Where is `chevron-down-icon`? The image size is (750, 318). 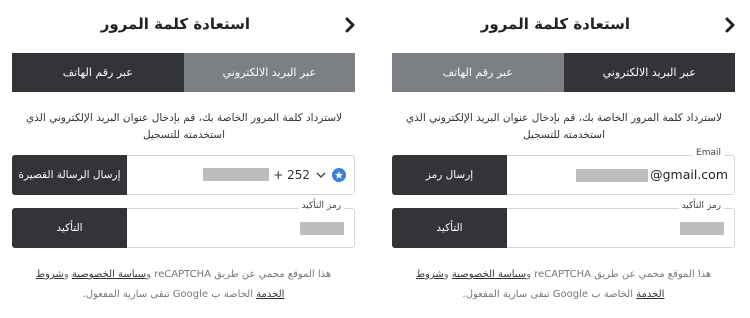 chevron-down-icon is located at coordinates (321, 175).